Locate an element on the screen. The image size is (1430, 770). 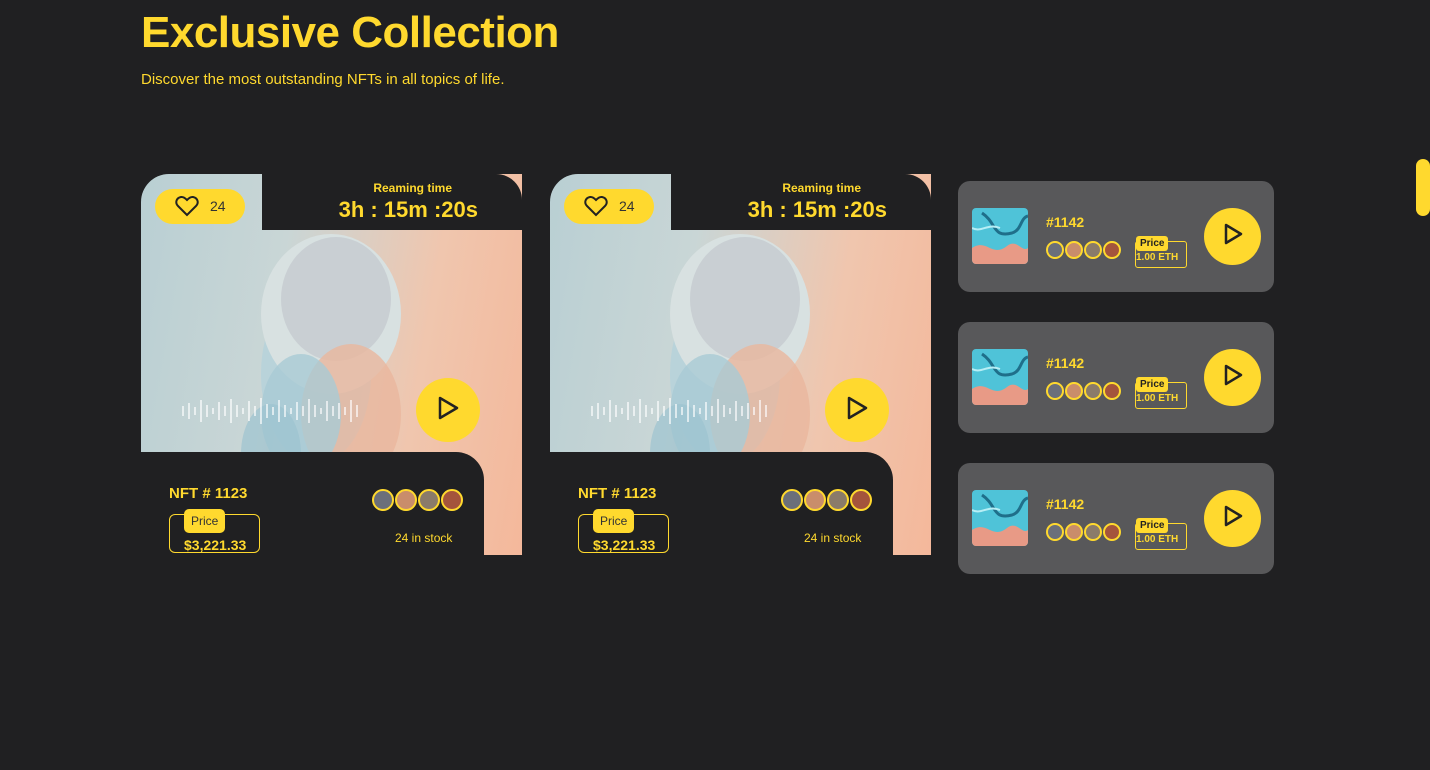
scrollbar-thumb is located at coordinates (1423, 187).